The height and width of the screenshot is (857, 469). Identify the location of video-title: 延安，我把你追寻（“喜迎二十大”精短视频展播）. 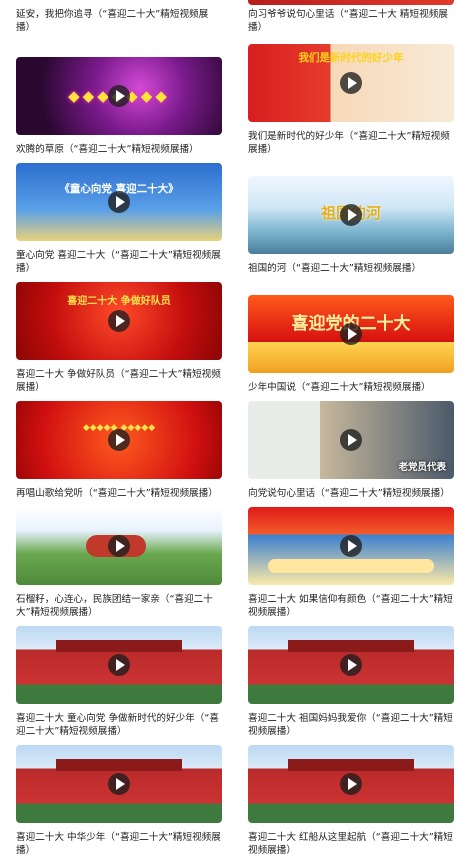
(119, 21).